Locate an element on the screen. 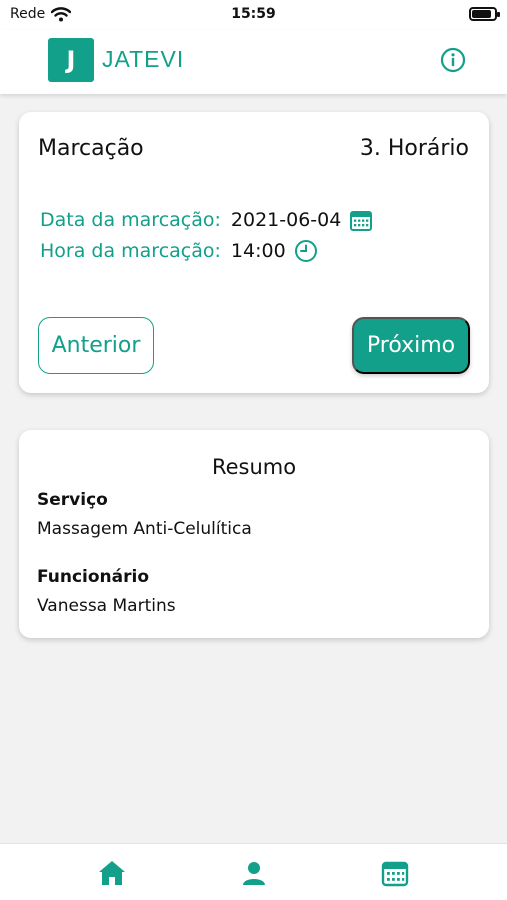 Image resolution: width=507 pixels, height=900 pixels. date-row: Data da marcação: 2021-06-04 is located at coordinates (206, 220).